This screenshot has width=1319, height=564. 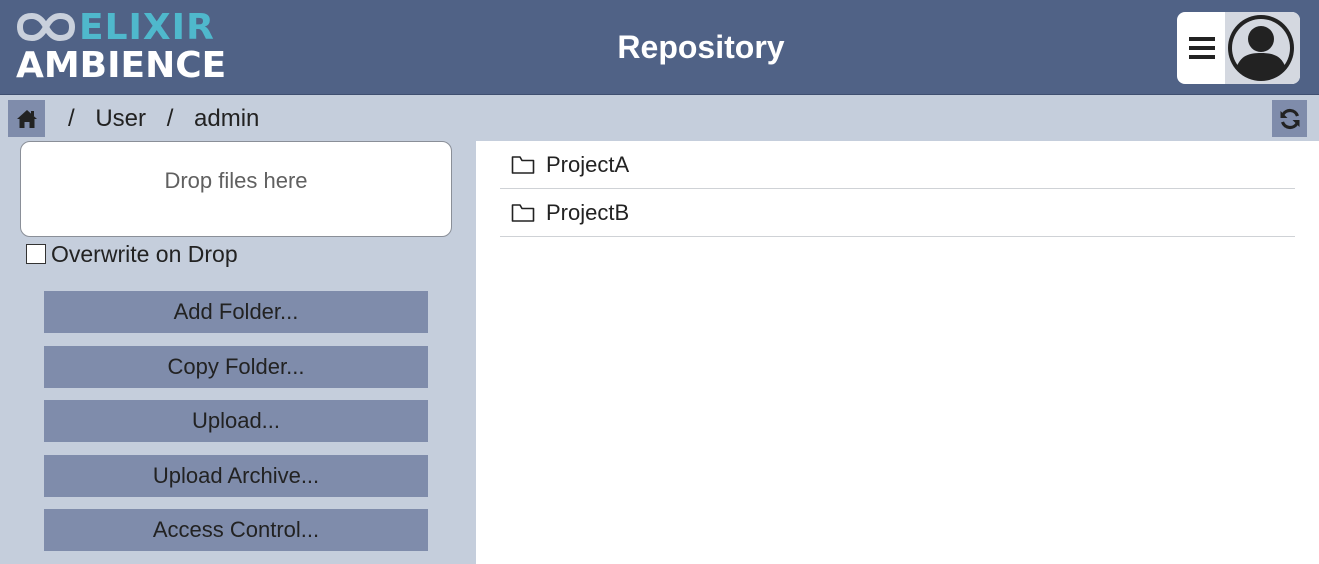 I want to click on home-button, so click(x=26, y=118).